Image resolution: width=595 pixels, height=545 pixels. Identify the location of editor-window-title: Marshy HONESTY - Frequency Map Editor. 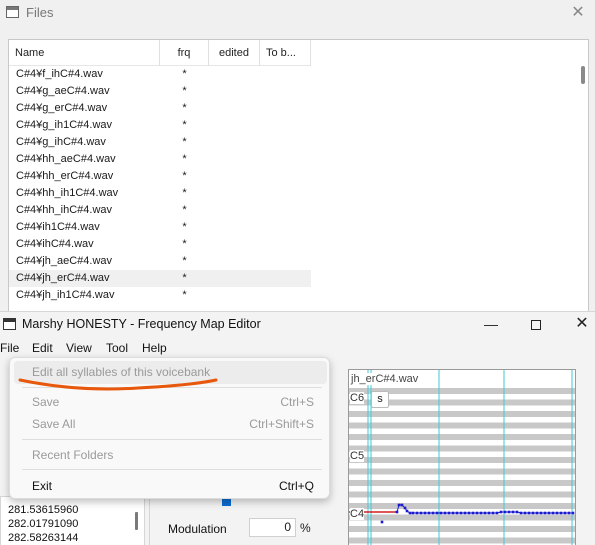
(141, 324).